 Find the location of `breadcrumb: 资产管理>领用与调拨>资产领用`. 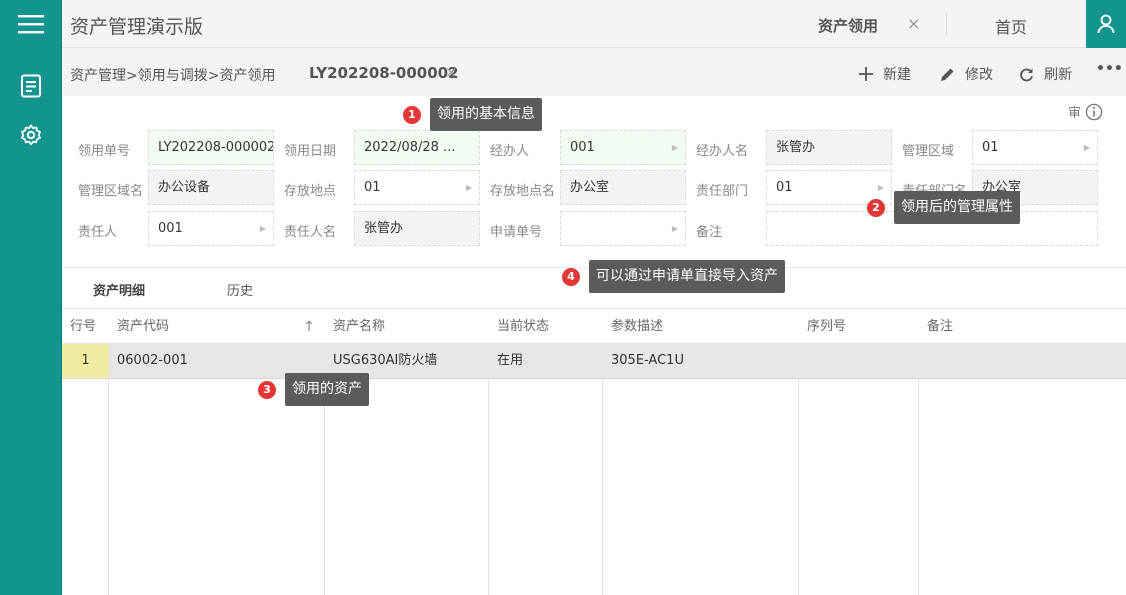

breadcrumb: 资产管理>领用与调拨>资产领用 is located at coordinates (172, 75).